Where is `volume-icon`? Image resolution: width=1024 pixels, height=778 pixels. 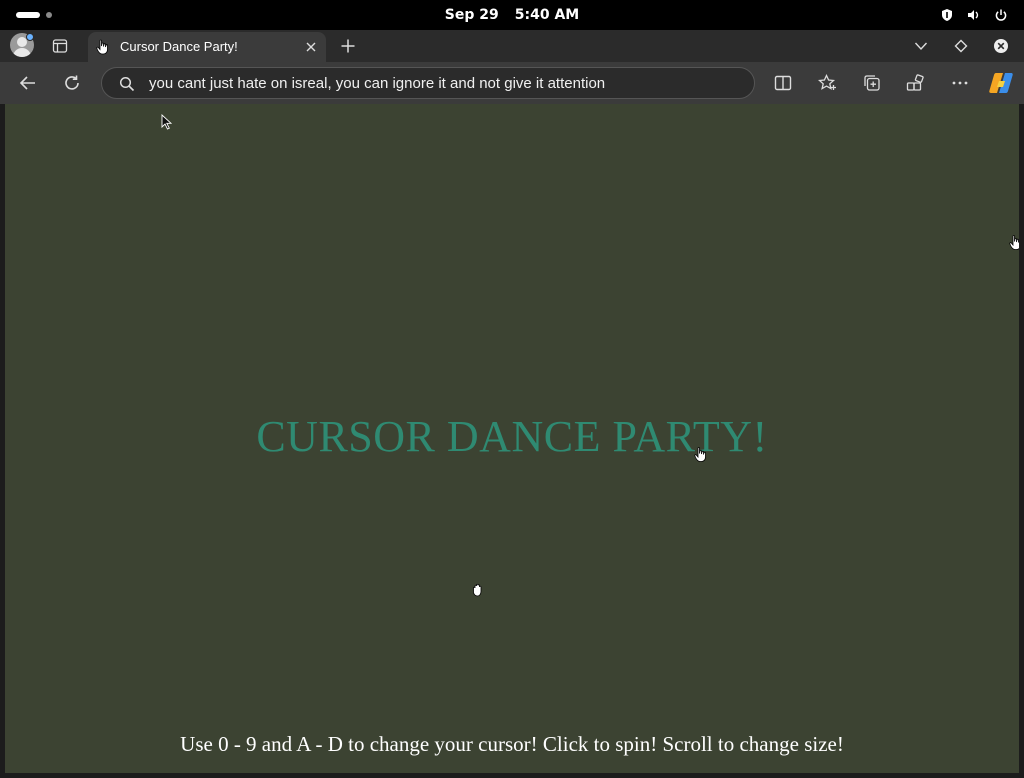 volume-icon is located at coordinates (973, 15).